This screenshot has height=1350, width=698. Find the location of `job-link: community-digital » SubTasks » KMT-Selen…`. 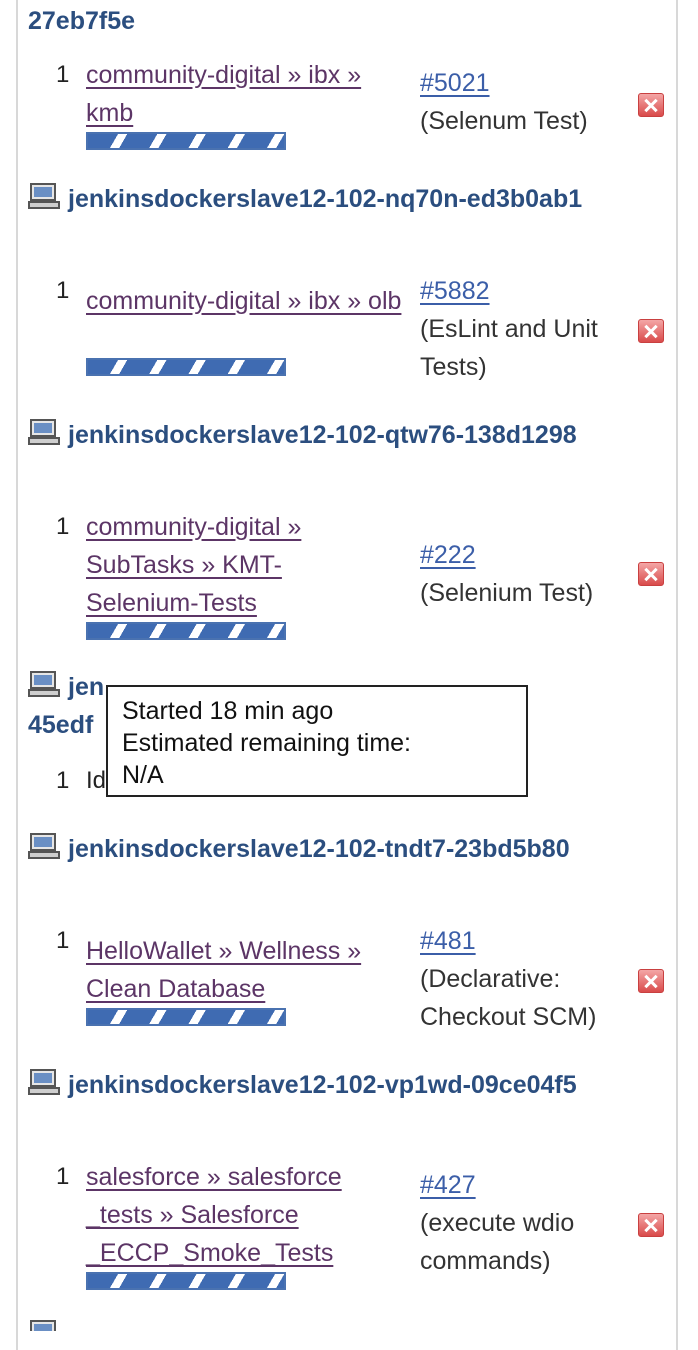

job-link: community-digital » SubTasks » KMT-Selen… is located at coordinates (211, 565).